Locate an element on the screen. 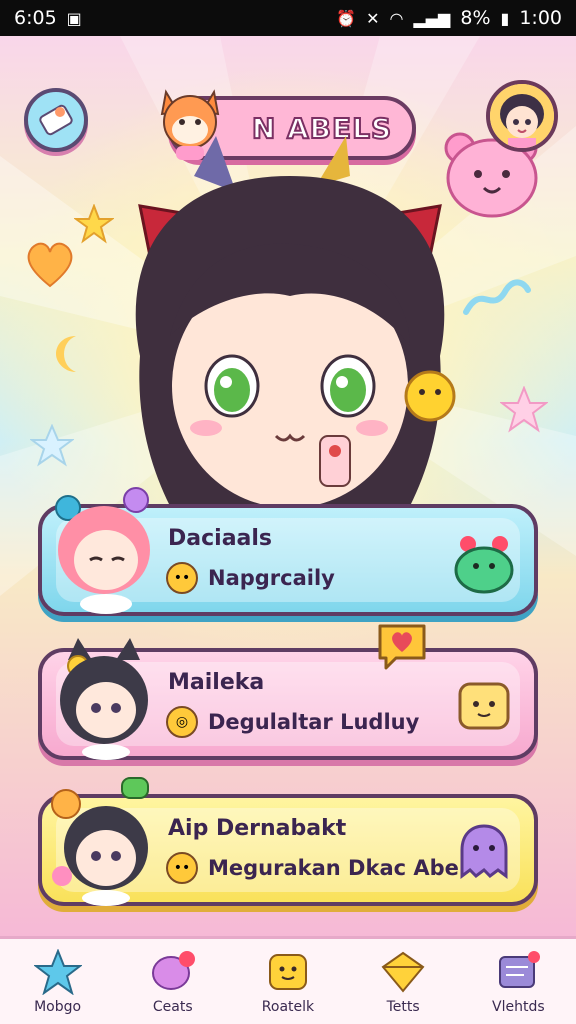  card-subtitle: Napgrcaily is located at coordinates (271, 578).